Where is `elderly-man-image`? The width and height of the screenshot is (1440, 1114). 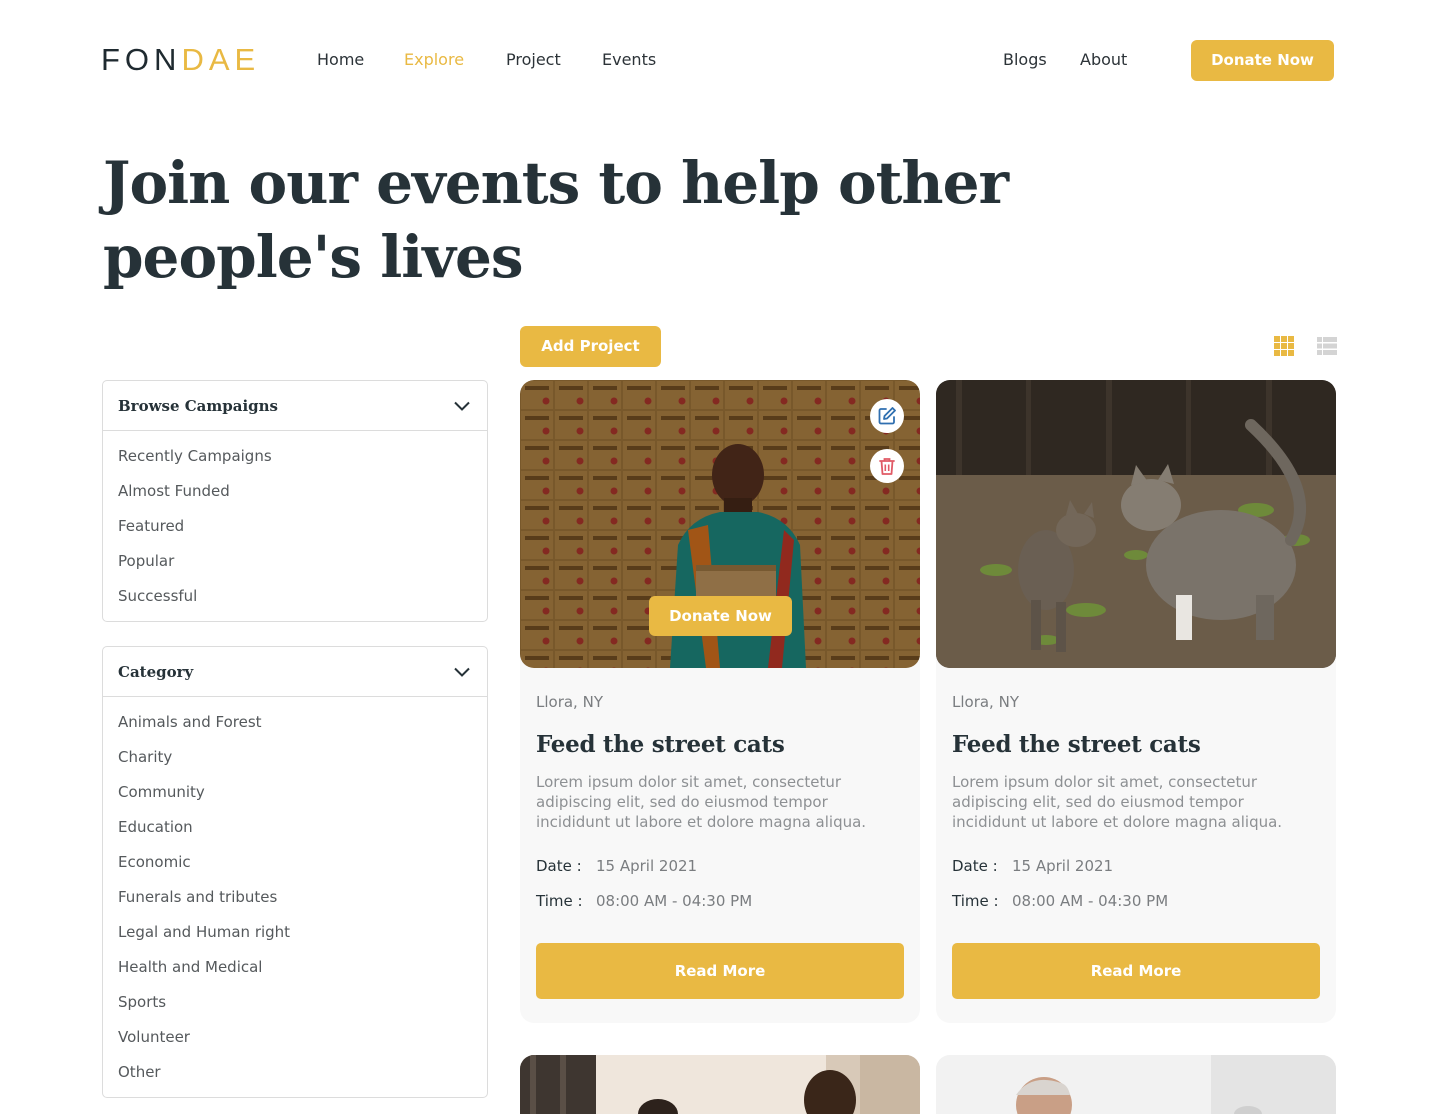
elderly-man-image is located at coordinates (1136, 1084).